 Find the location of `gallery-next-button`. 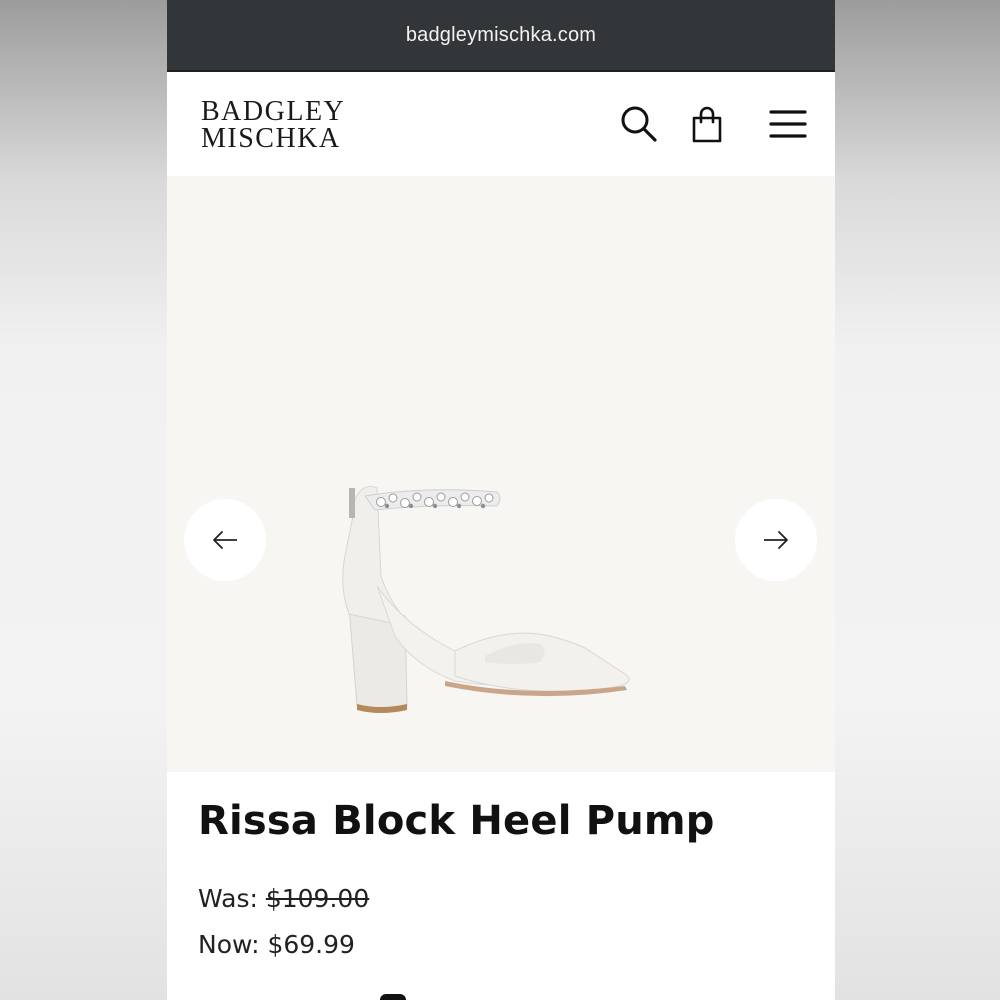

gallery-next-button is located at coordinates (776, 540).